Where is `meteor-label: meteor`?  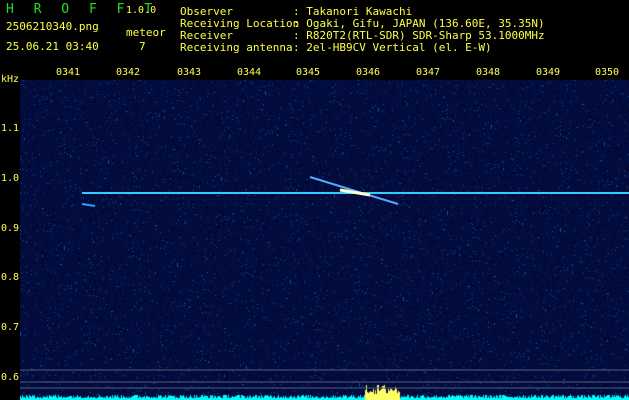 meteor-label: meteor is located at coordinates (146, 32).